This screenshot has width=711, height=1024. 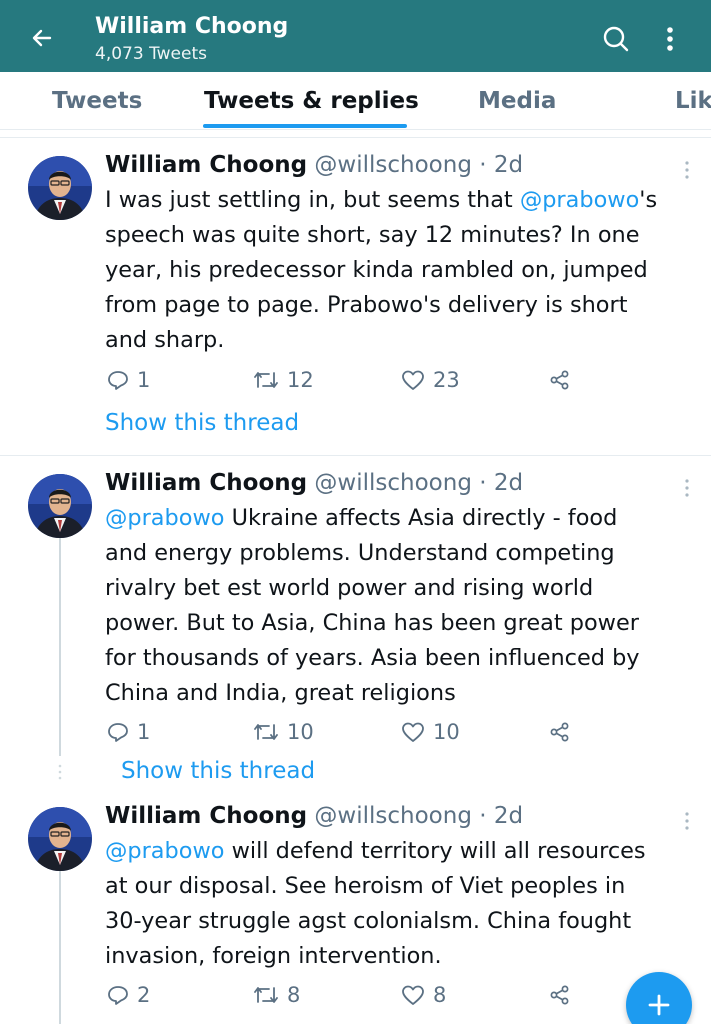 What do you see at coordinates (280, 693) in the screenshot?
I see `tweet-text-segment: China and India, great religions` at bounding box center [280, 693].